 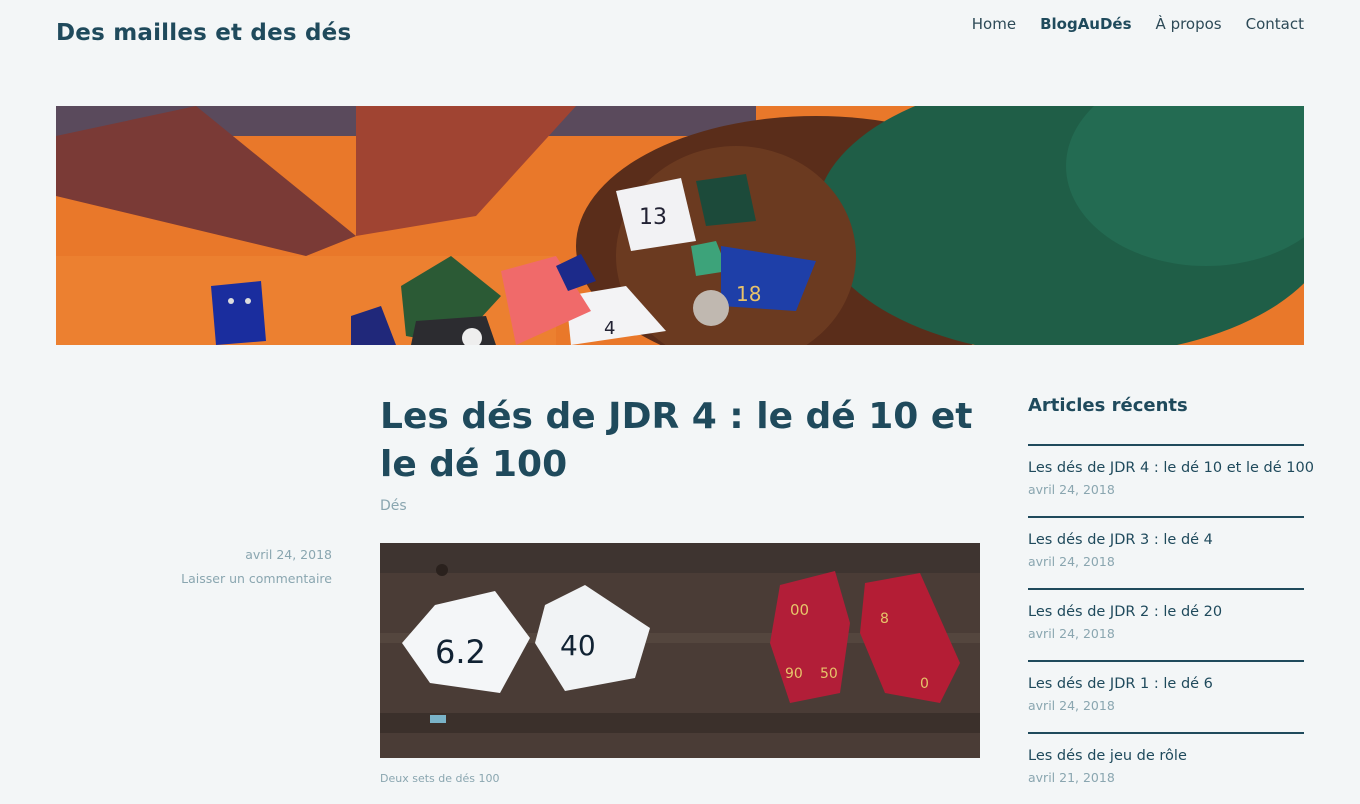 What do you see at coordinates (1085, 24) in the screenshot?
I see `nav-blogaudes: BlogAuDés` at bounding box center [1085, 24].